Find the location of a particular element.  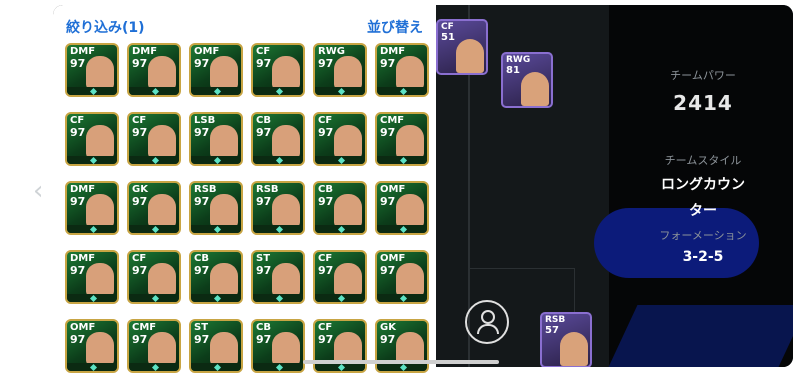

player-card: RWG 97 is located at coordinates (340, 70).